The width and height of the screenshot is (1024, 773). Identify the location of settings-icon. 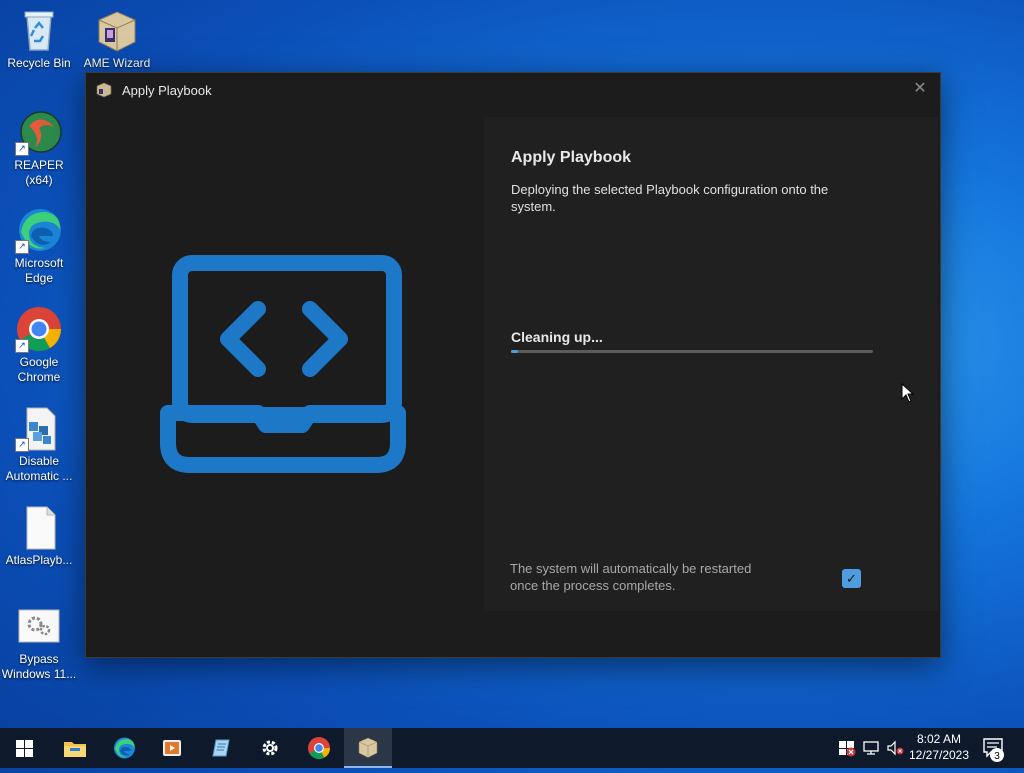
(270, 748).